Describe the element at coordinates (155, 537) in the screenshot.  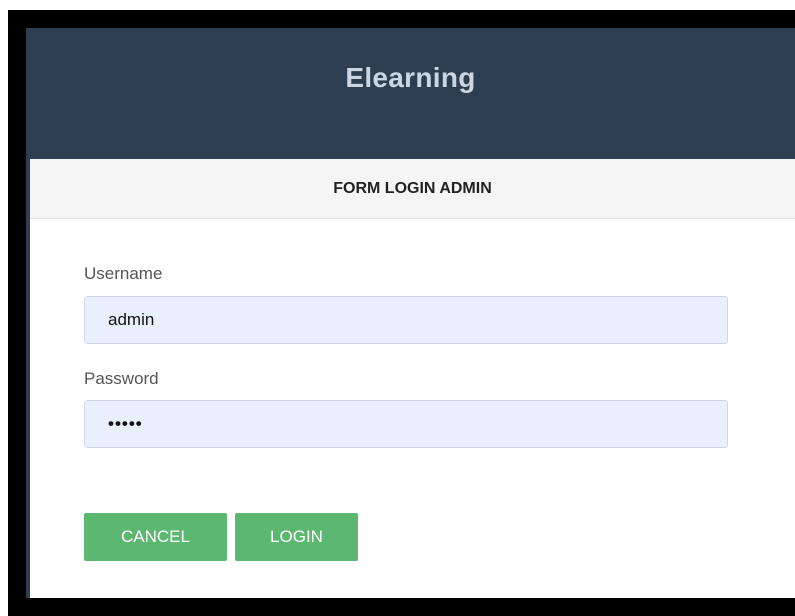
I see `cancel-button: CANCEL` at that location.